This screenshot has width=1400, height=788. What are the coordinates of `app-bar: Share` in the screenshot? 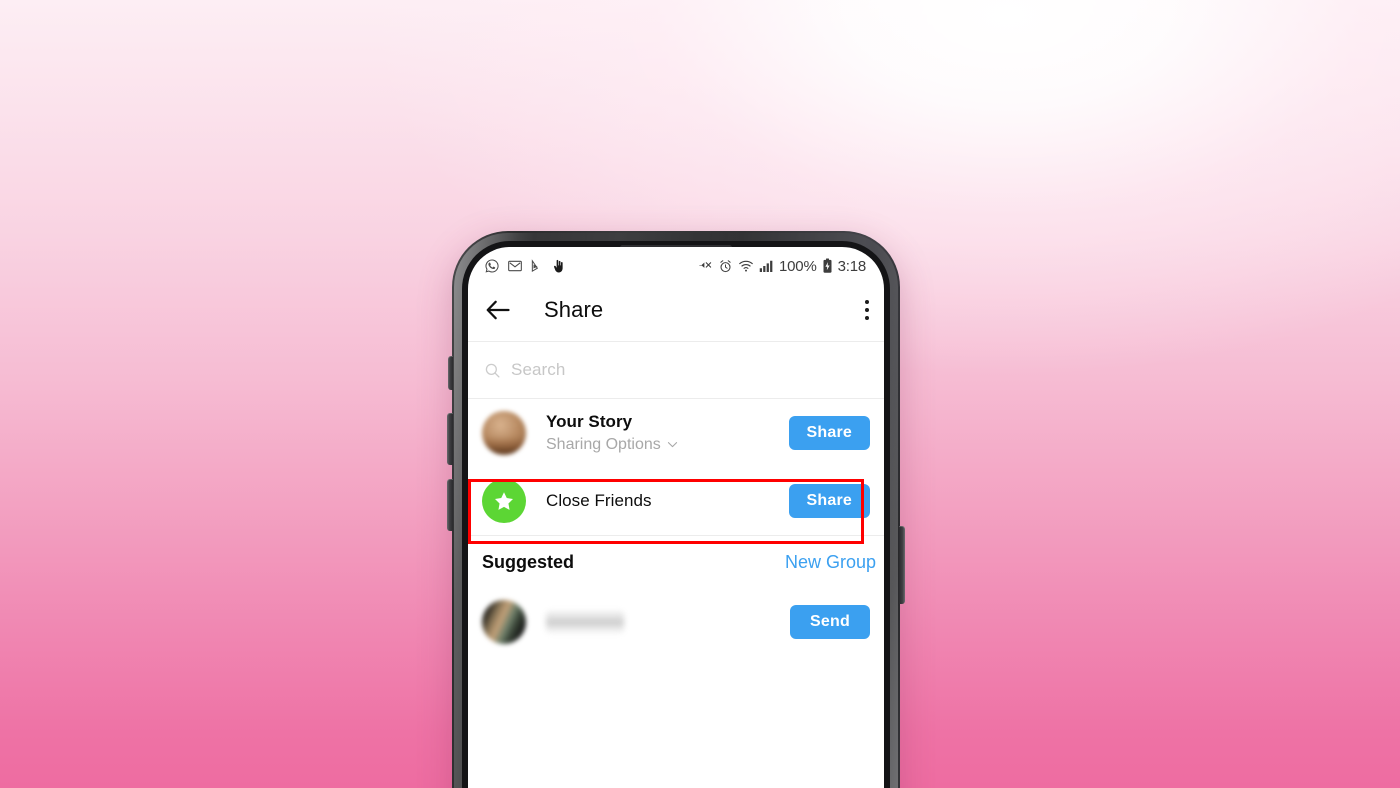 It's located at (676, 310).